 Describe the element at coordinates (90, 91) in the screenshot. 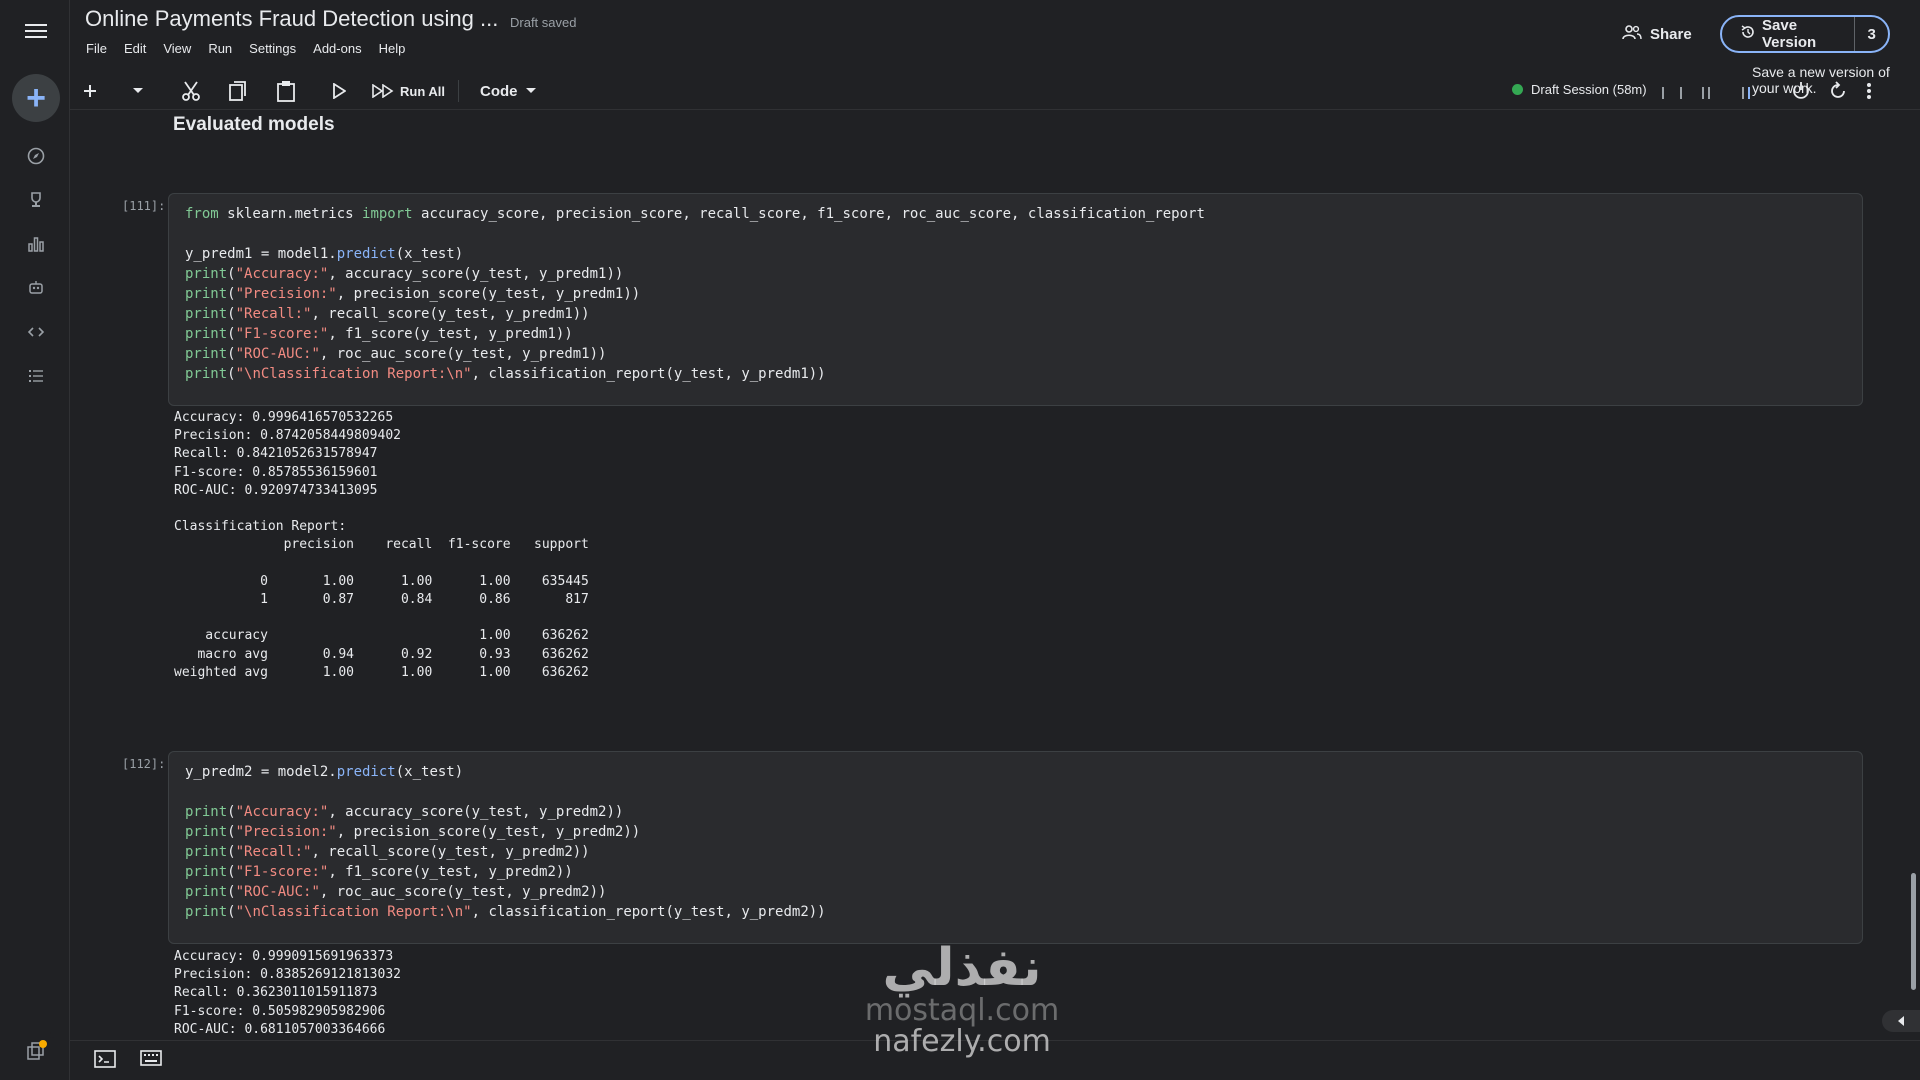

I see `add-icon` at that location.